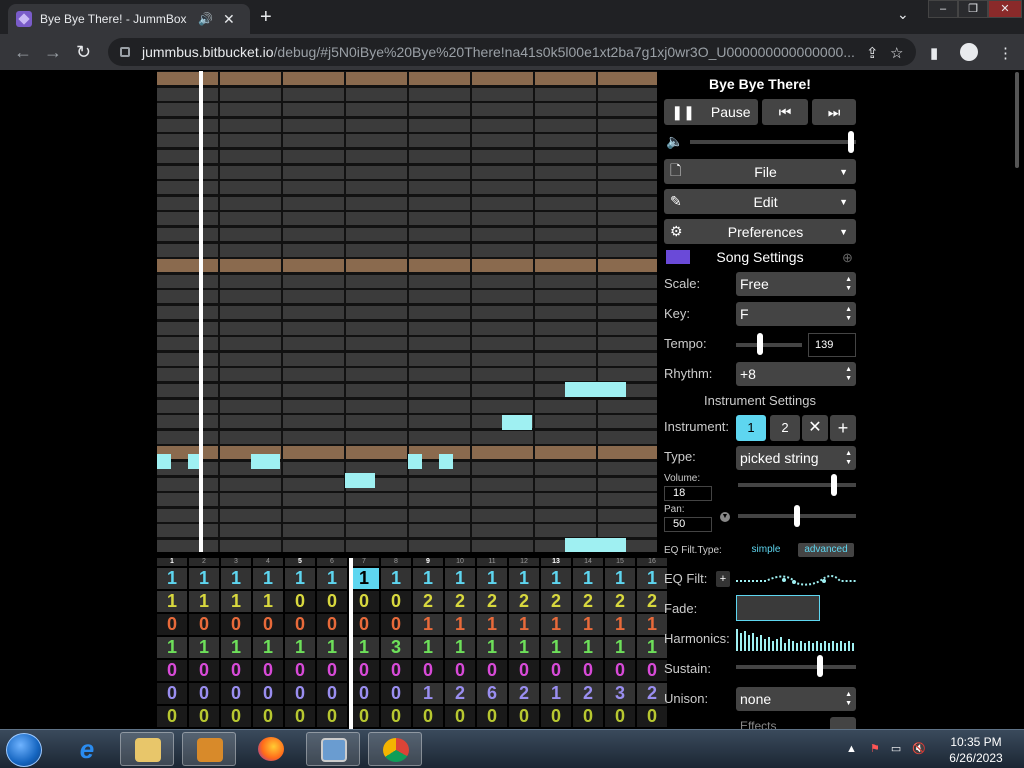 The height and width of the screenshot is (768, 1024). What do you see at coordinates (976, 742) in the screenshot?
I see `clock-time: 10:35 PM` at bounding box center [976, 742].